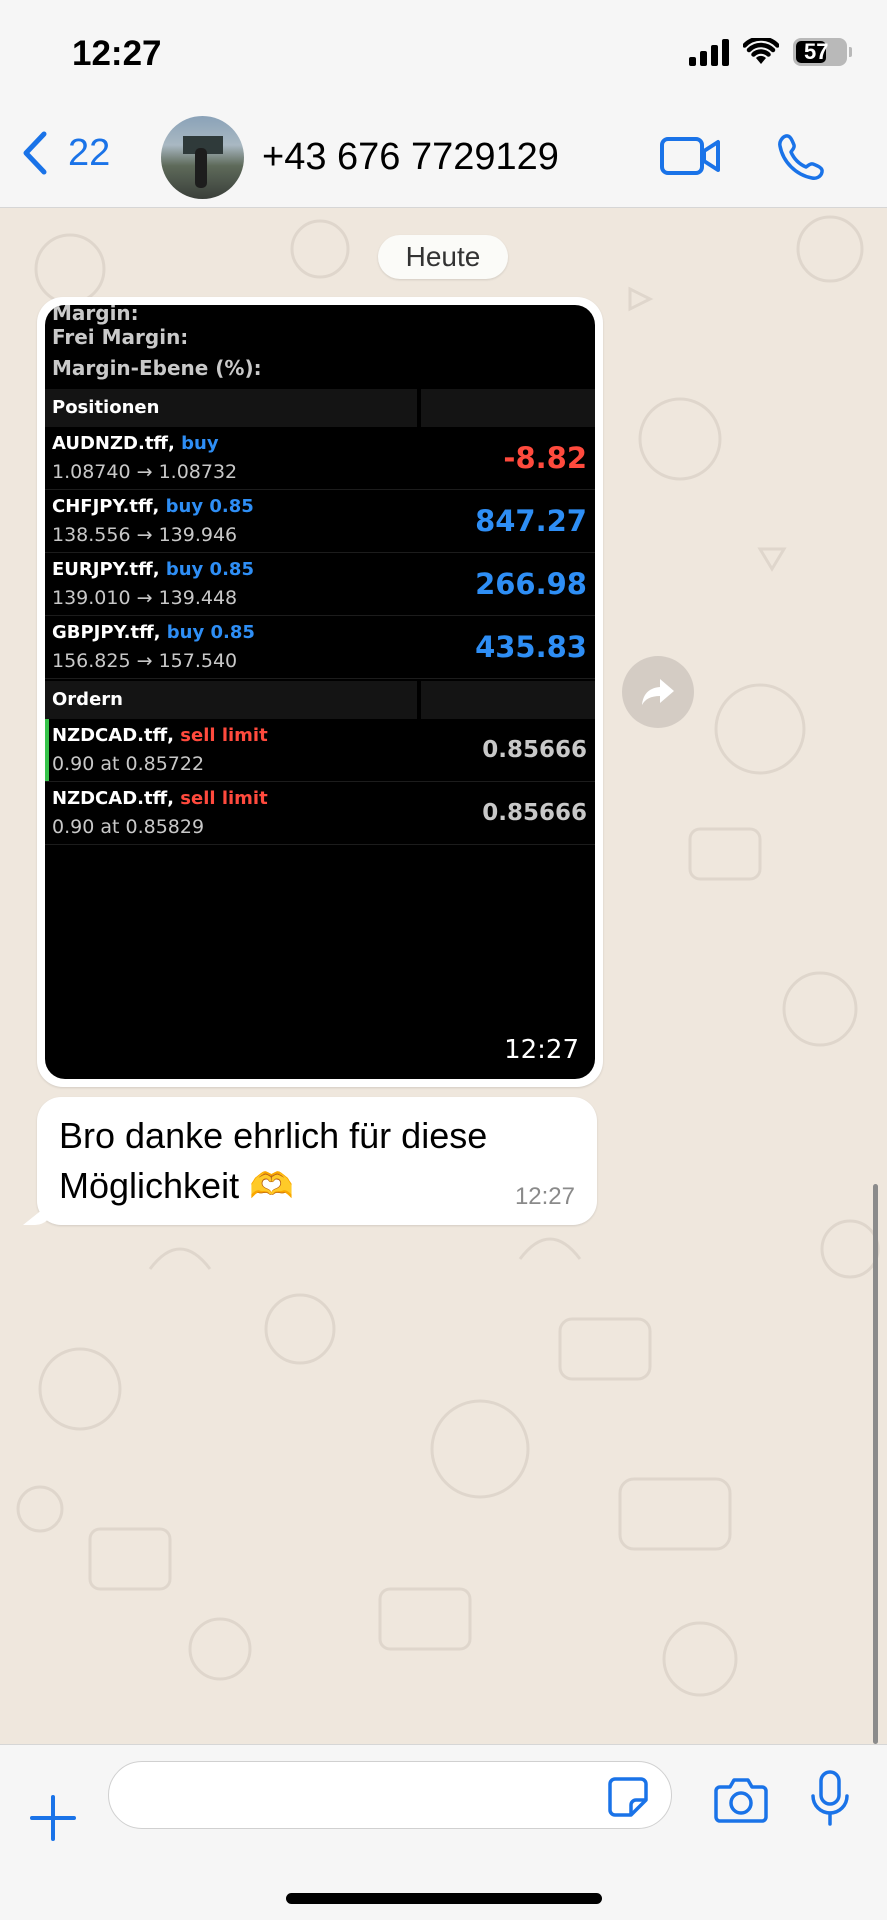 The width and height of the screenshot is (887, 1920). What do you see at coordinates (801, 157) in the screenshot?
I see `phone-icon` at bounding box center [801, 157].